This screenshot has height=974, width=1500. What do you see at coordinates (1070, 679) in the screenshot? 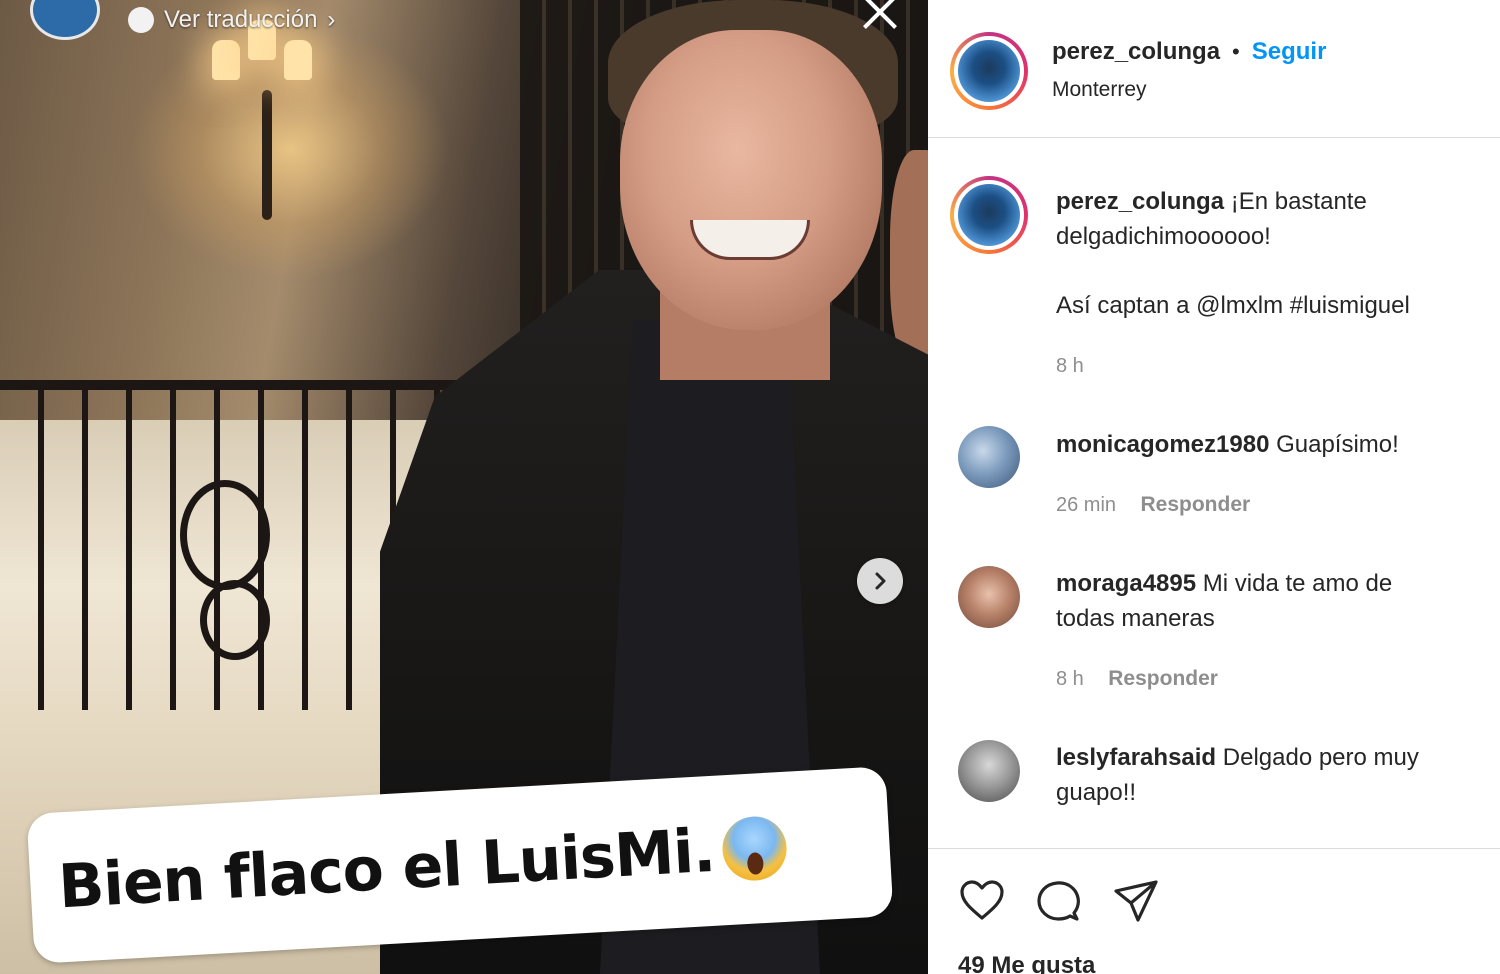
I see `comment-time: 8 h` at bounding box center [1070, 679].